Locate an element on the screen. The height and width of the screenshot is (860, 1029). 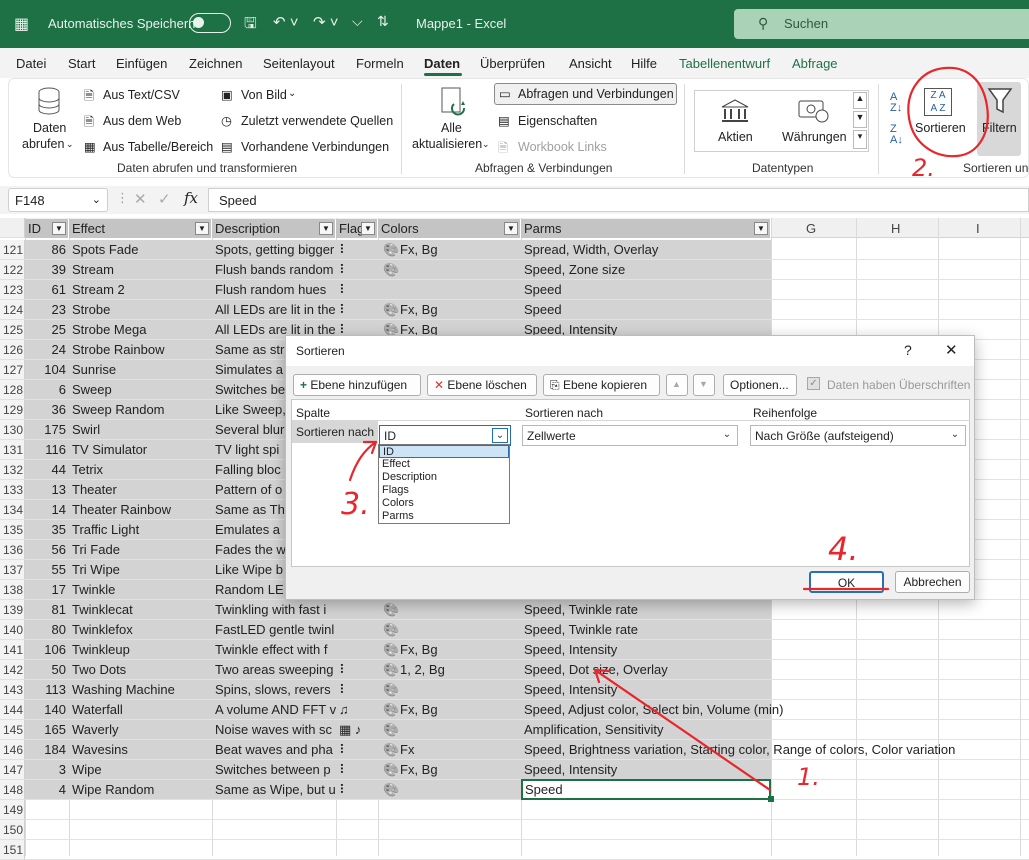
row-number: 141 is located at coordinates (12, 650).